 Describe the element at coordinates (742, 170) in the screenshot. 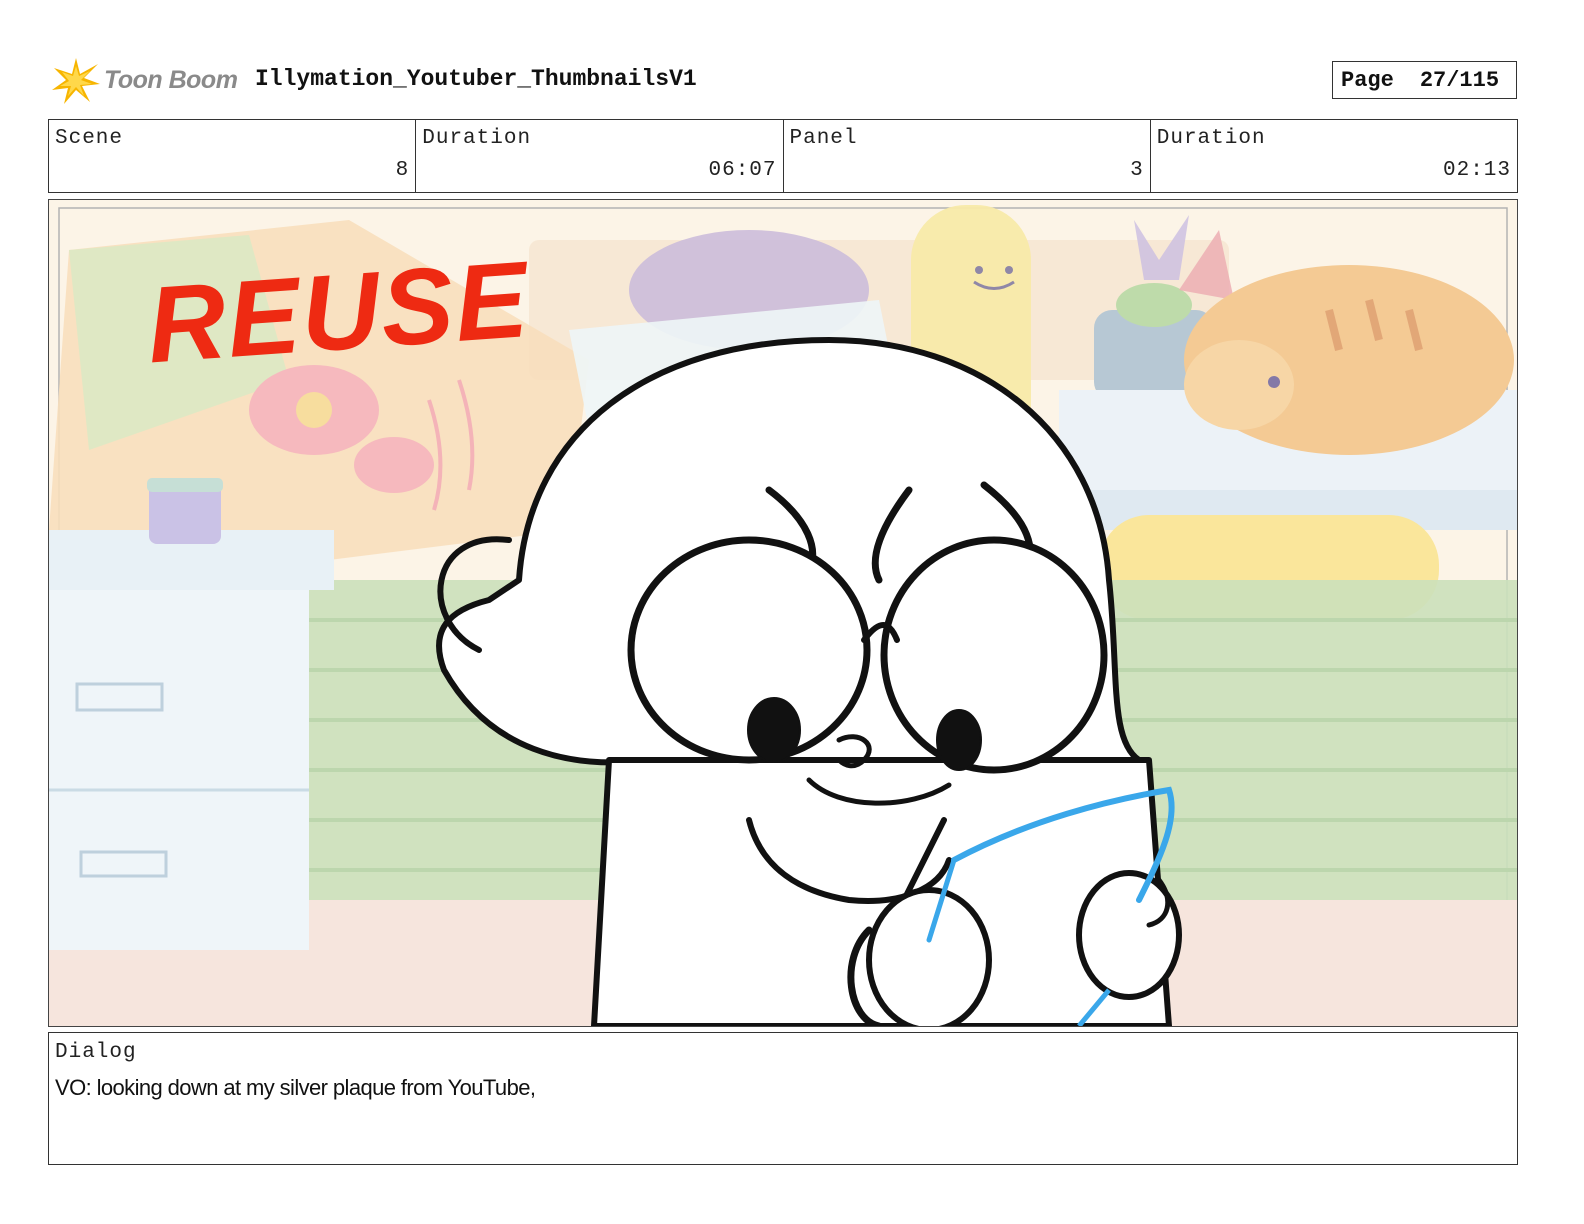

I see `scene-duration-value: 06:07` at that location.